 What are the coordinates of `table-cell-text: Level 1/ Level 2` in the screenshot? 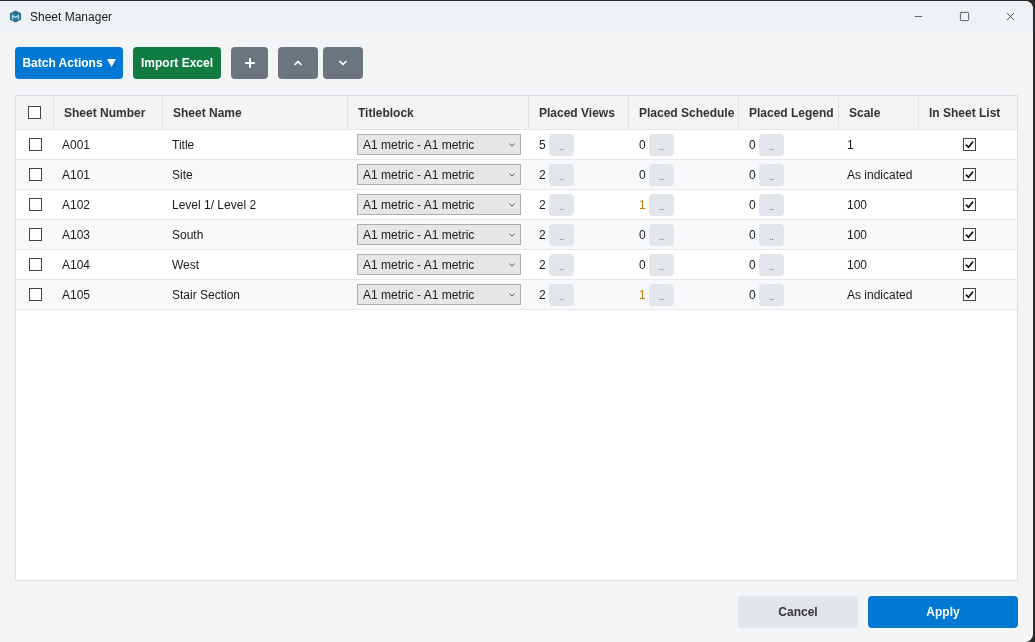 It's located at (214, 205).